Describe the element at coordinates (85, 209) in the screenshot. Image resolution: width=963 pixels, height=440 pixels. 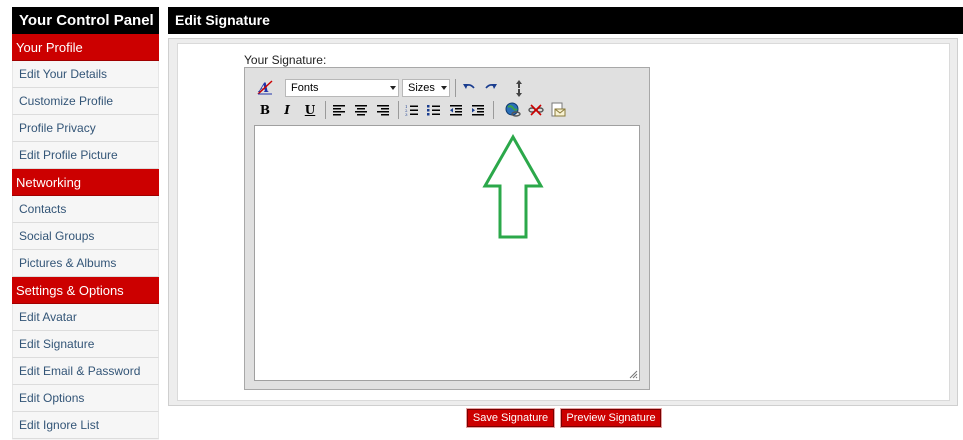
I see `sidebar-item-contacts: Contacts` at that location.